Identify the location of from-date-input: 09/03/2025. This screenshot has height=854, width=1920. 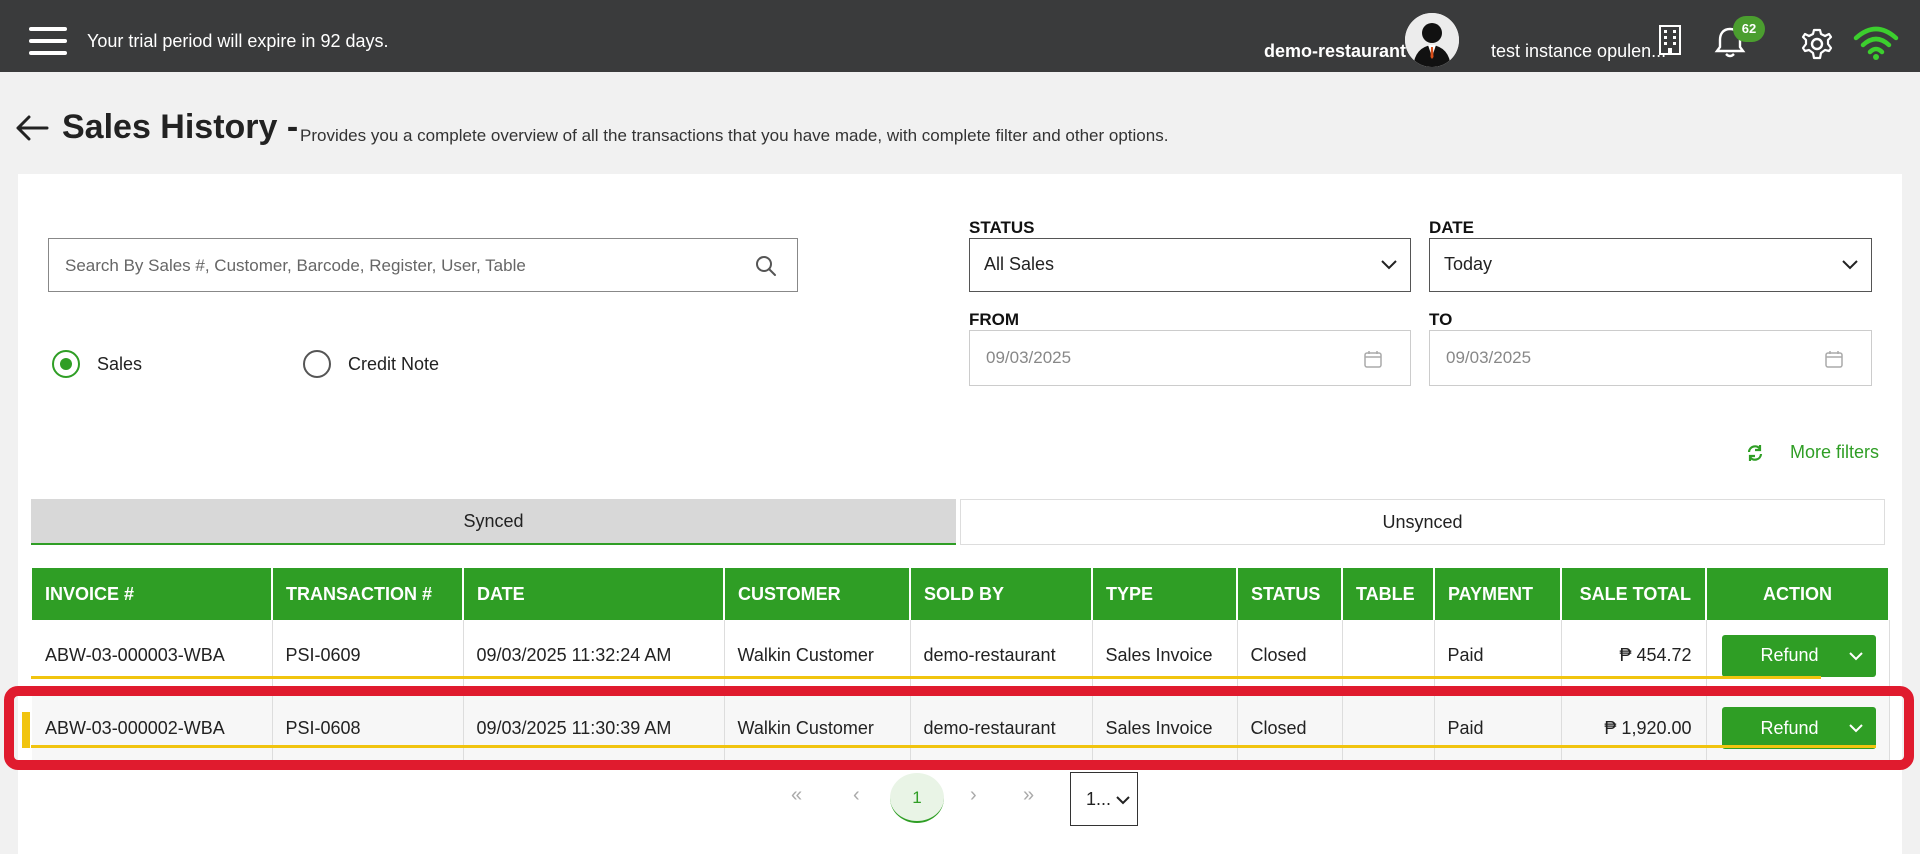
(1190, 358).